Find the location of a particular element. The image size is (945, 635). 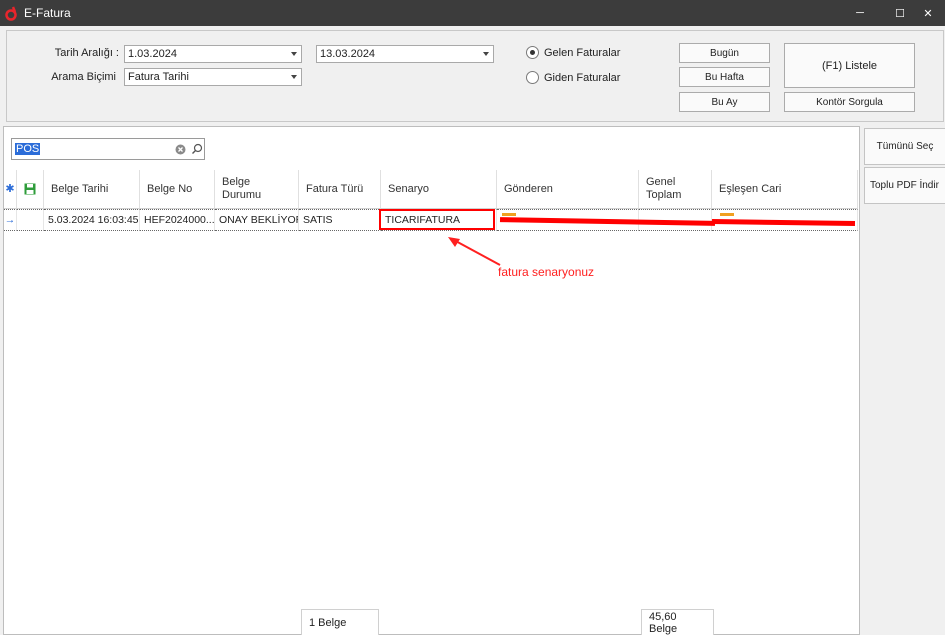

title-bar: E-Fatura ─ ☐ ✕ is located at coordinates (472, 13).